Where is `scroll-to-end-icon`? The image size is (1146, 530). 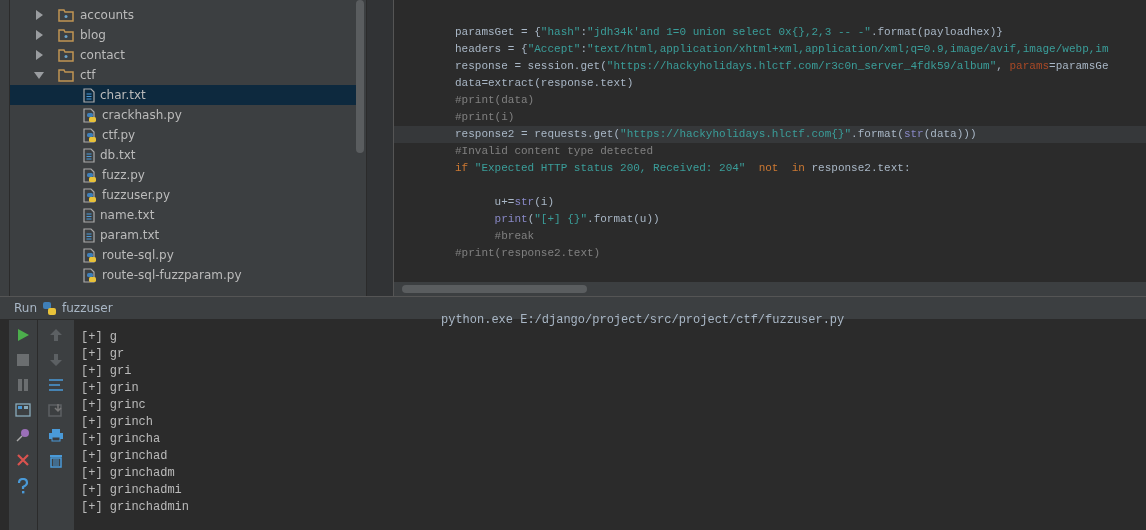 scroll-to-end-icon is located at coordinates (56, 410).